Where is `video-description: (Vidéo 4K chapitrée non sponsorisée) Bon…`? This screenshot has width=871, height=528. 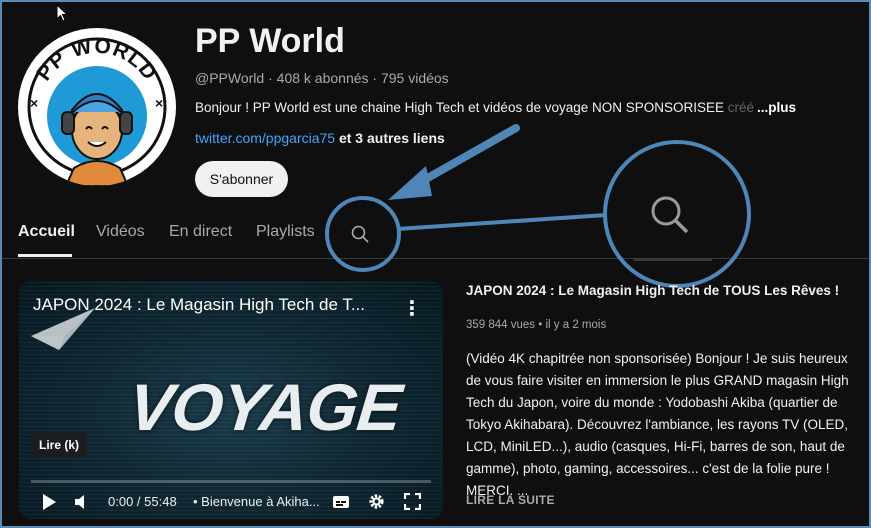 video-description: (Vidéo 4K chapitrée non sponsorisée) Bon… is located at coordinates (657, 424).